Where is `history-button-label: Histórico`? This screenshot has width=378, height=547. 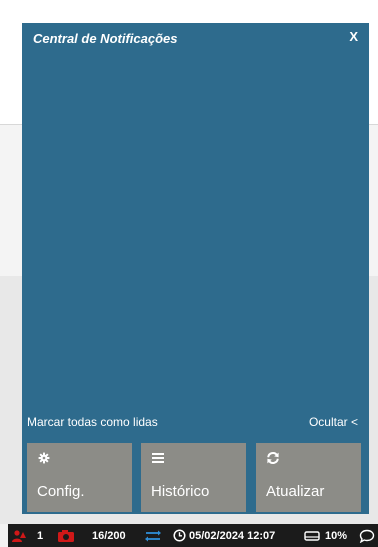
history-button-label: Histórico is located at coordinates (180, 491).